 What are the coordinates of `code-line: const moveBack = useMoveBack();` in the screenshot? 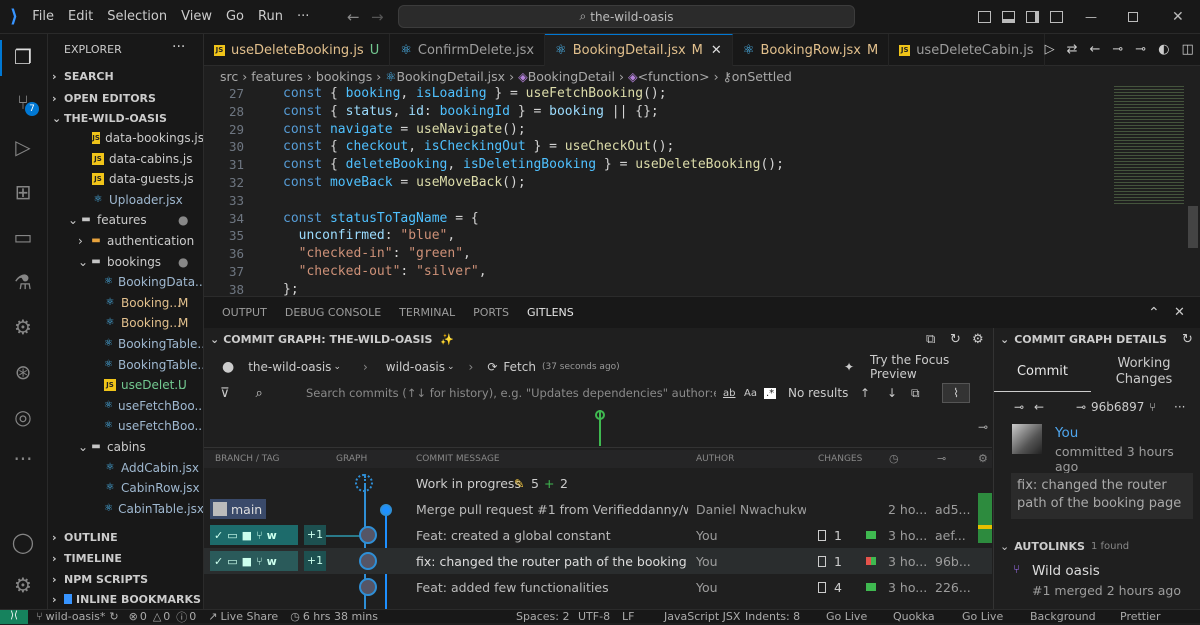 It's located at (404, 182).